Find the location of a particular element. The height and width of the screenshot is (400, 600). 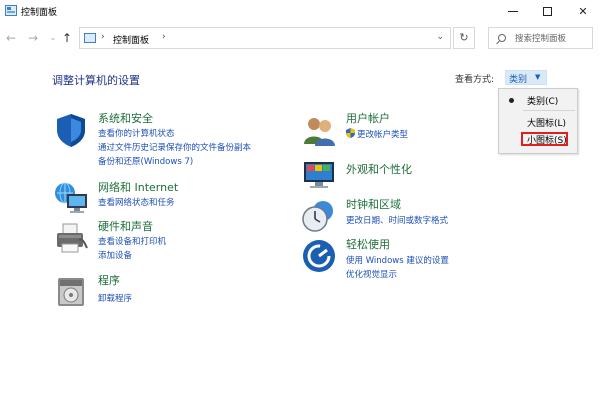

clock-icon is located at coordinates (317, 216).